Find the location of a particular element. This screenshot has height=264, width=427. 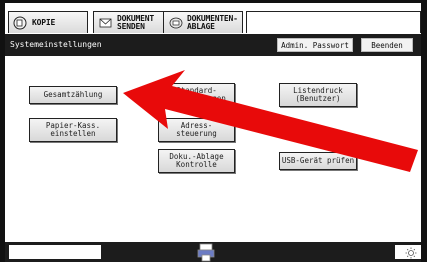

address-control-button: Adress- steuerung is located at coordinates (196, 130).